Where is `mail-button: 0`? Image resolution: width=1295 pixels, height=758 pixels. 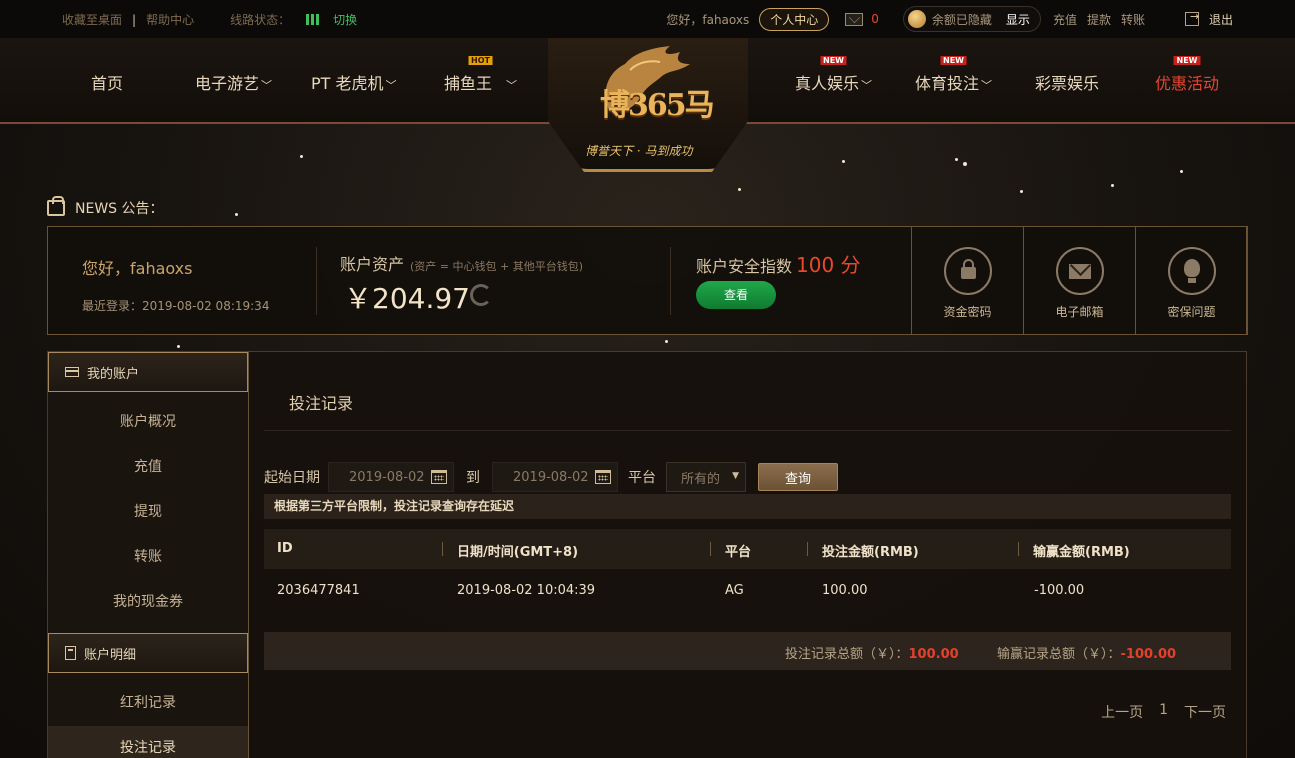 mail-button: 0 is located at coordinates (862, 19).